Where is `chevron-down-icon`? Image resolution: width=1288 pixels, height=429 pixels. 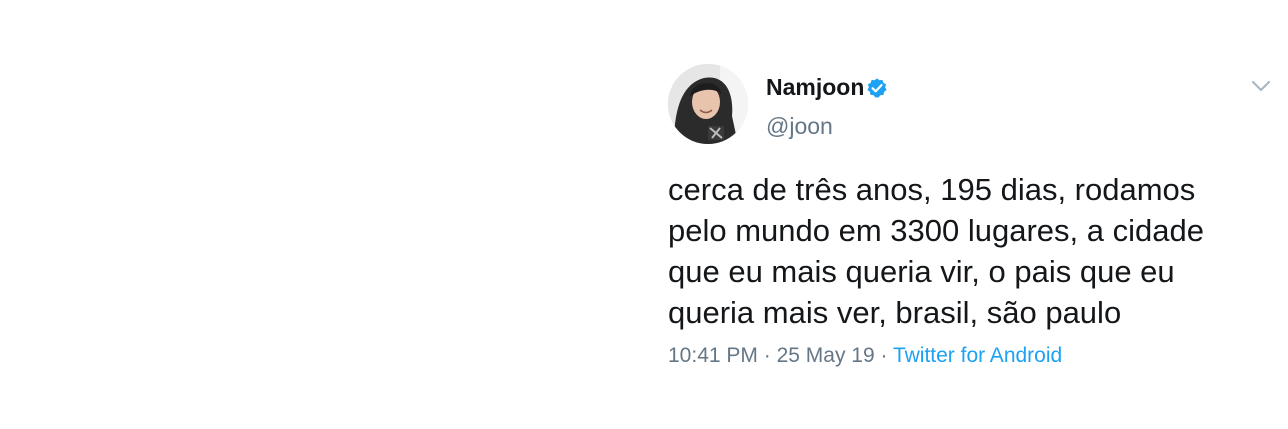
chevron-down-icon is located at coordinates (1261, 86).